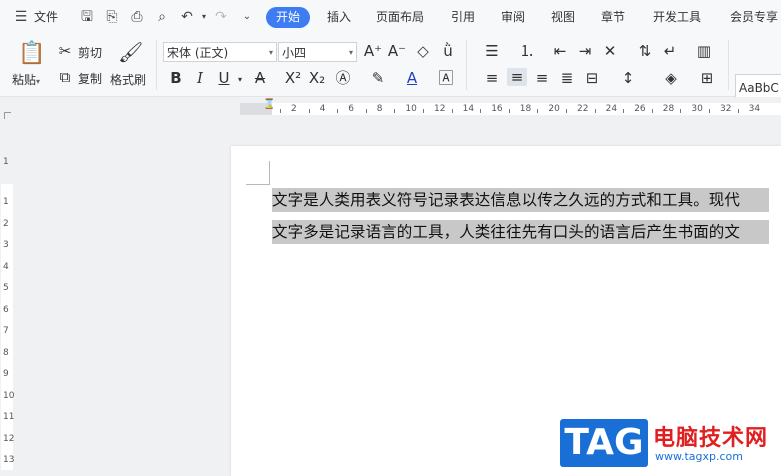  What do you see at coordinates (520, 200) in the screenshot?
I see `document-line: 文字是人类用表义符号记录表达信息以传之久远的方式和工具。现代` at bounding box center [520, 200].